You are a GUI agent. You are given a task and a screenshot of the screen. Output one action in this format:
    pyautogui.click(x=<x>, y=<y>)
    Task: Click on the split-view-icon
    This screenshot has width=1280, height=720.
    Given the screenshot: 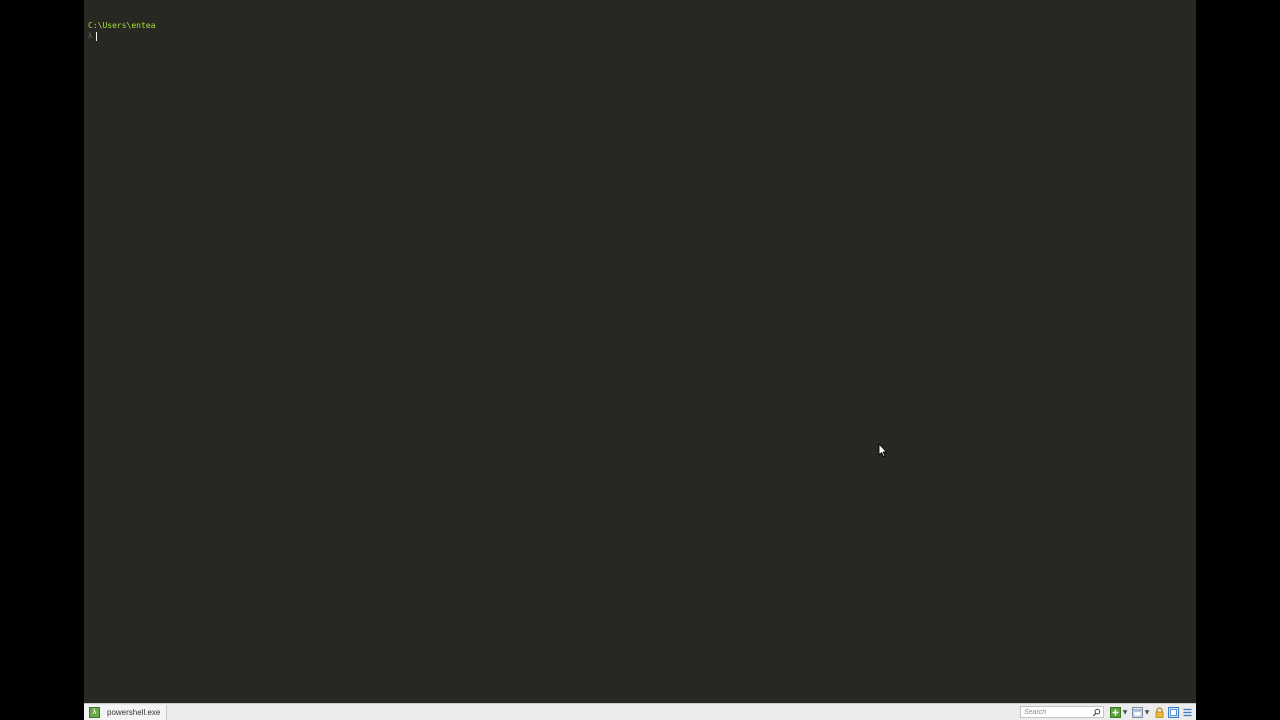 What is the action you would take?
    pyautogui.click(x=1137, y=712)
    